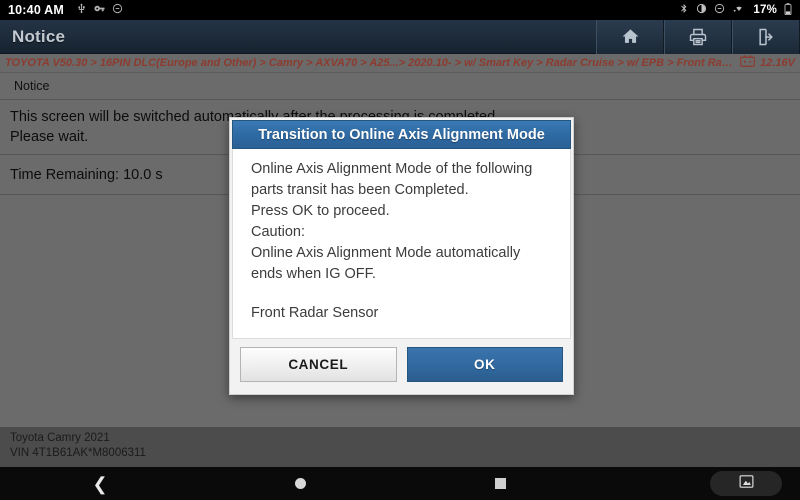 The height and width of the screenshot is (500, 800). I want to click on home-circle-icon, so click(300, 483).